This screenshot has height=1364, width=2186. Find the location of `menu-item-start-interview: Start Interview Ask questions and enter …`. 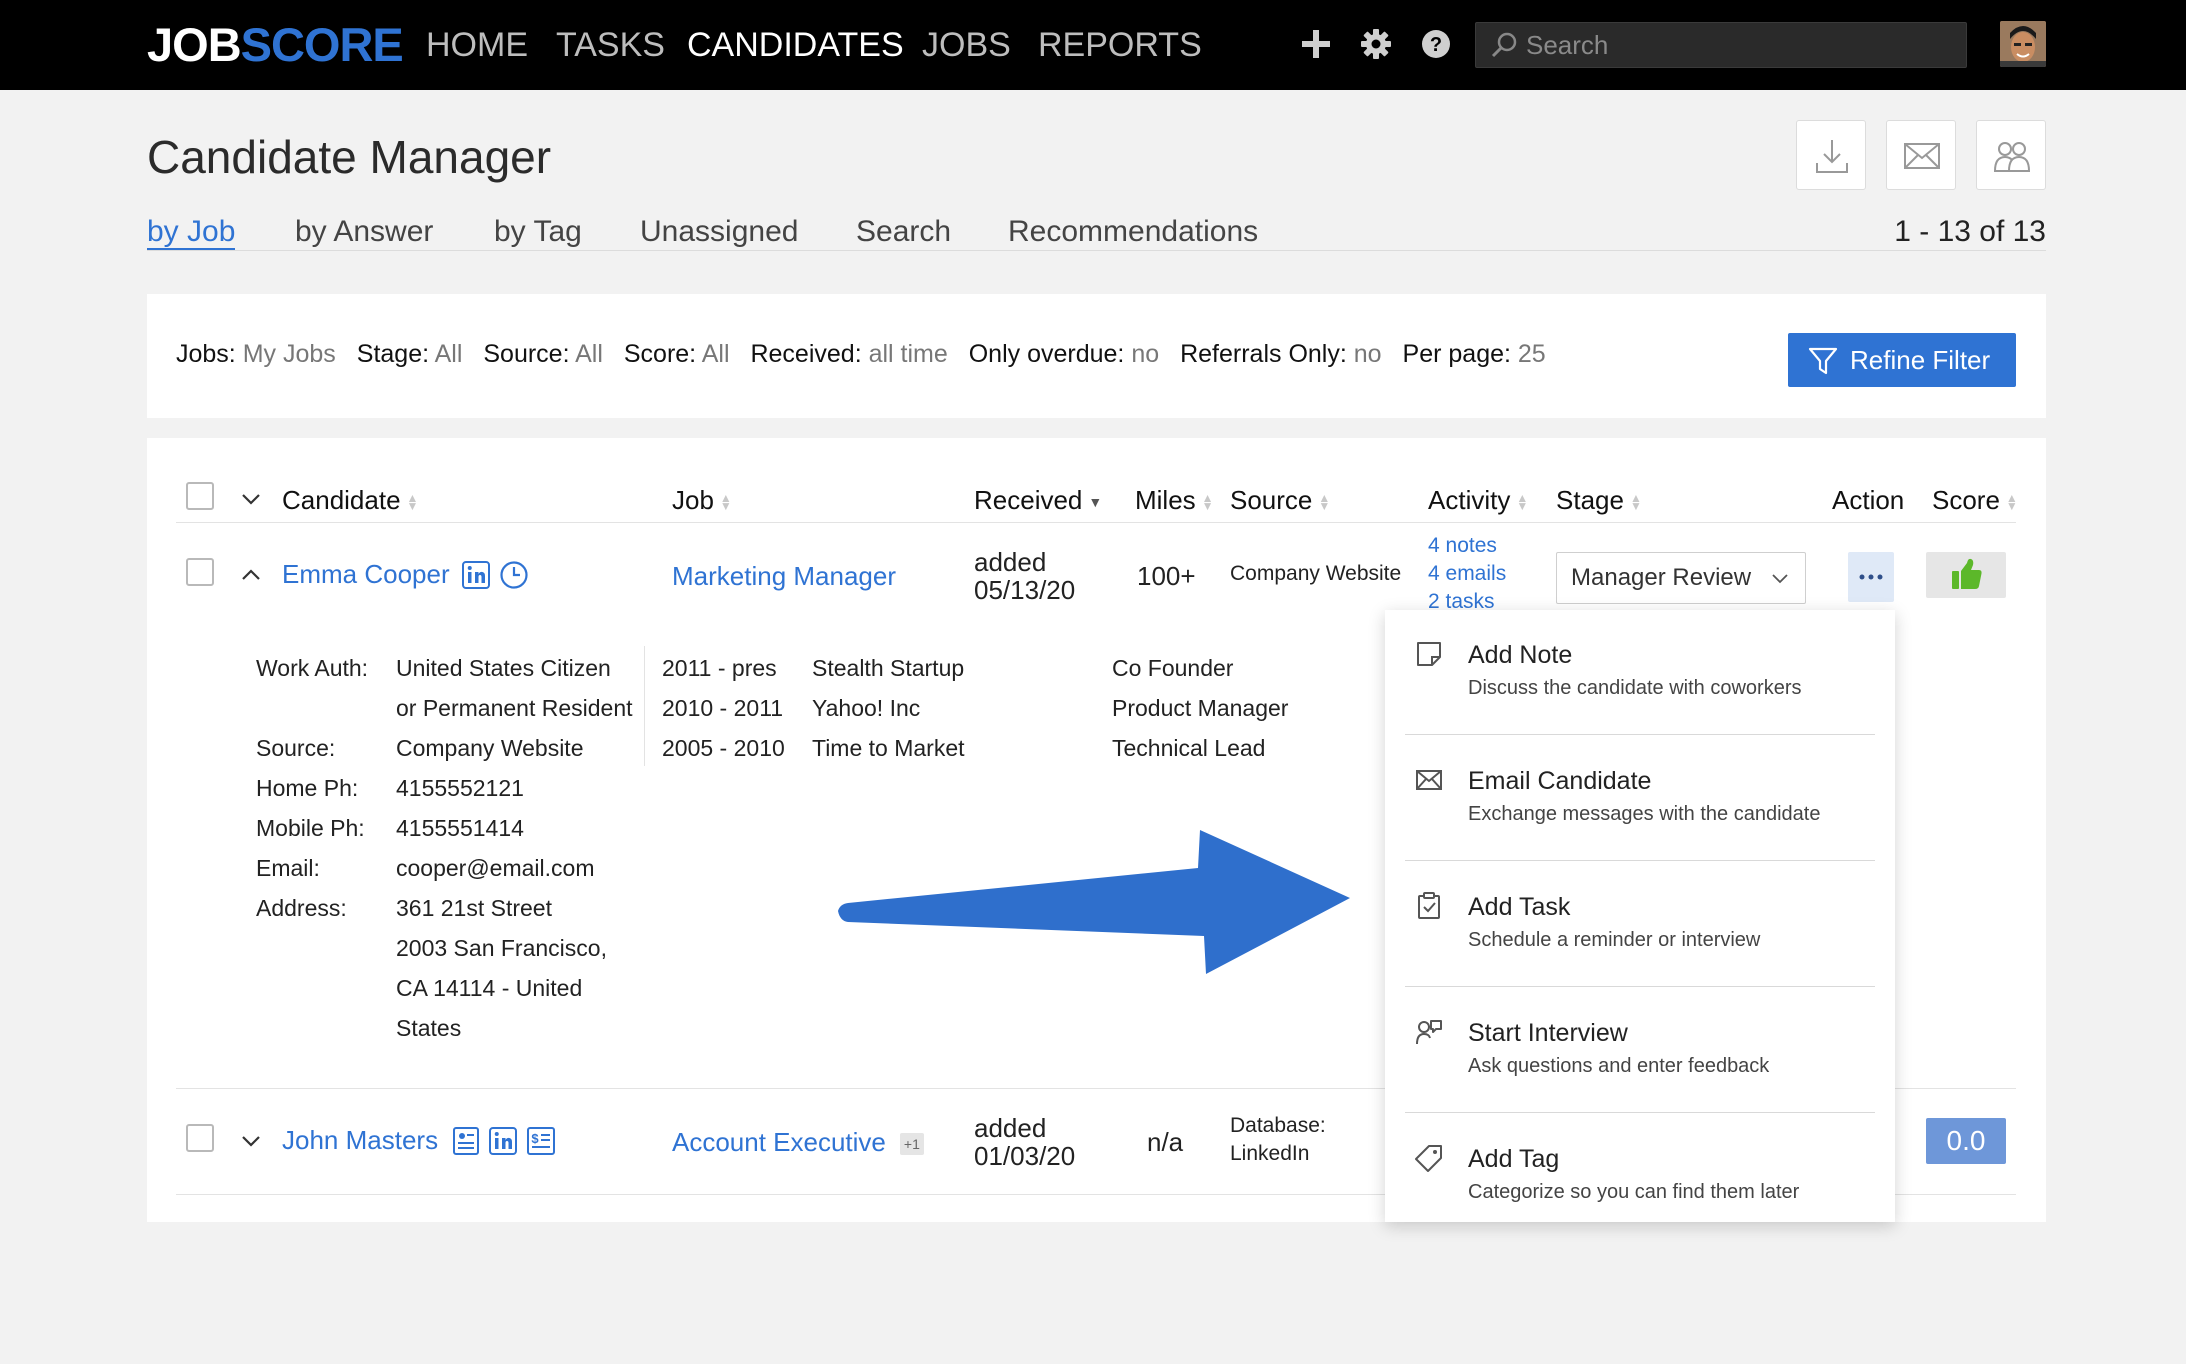

menu-item-start-interview: Start Interview Ask questions and enter … is located at coordinates (1640, 1051).